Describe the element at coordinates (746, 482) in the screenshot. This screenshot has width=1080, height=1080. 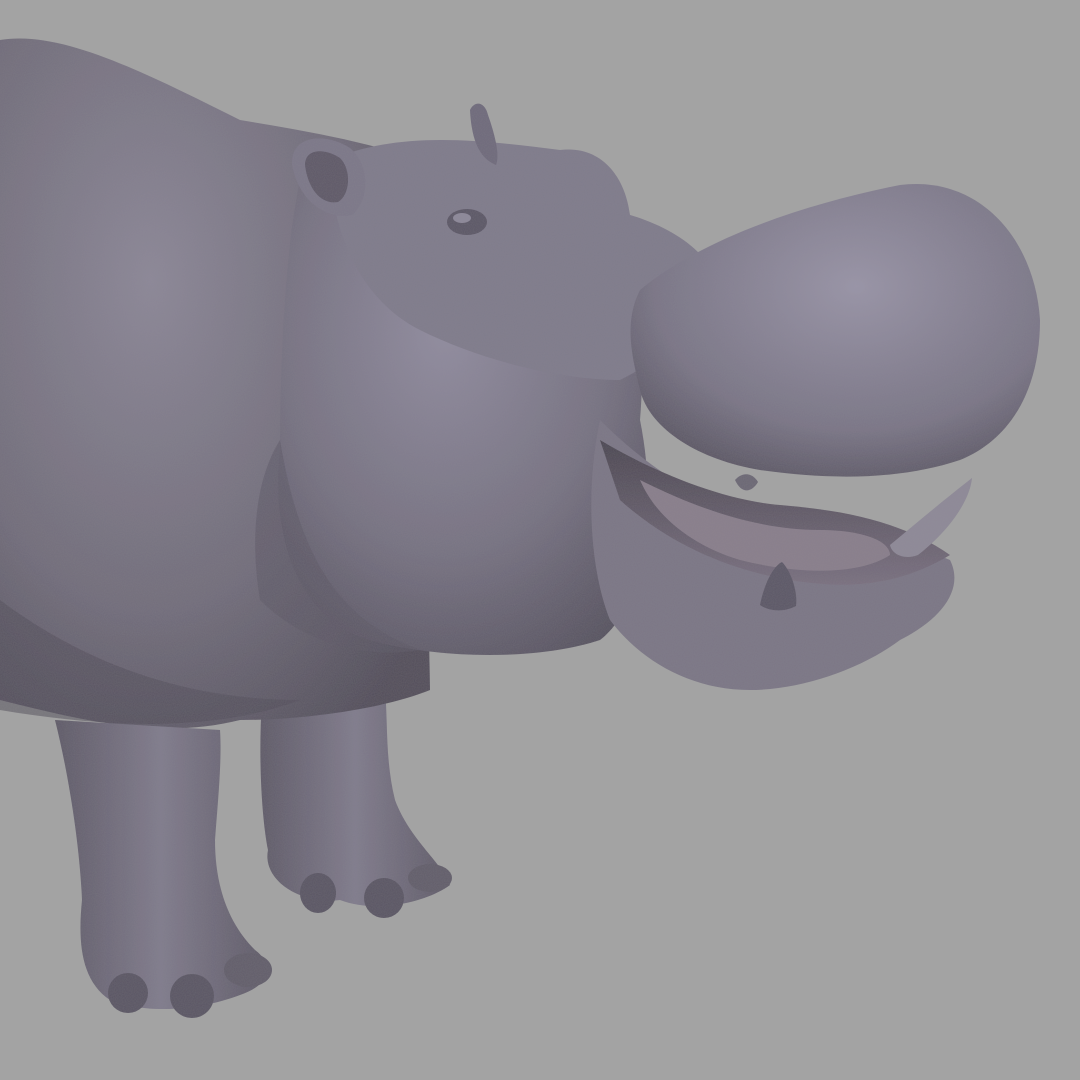
I see `hippo-tooth-upper` at that location.